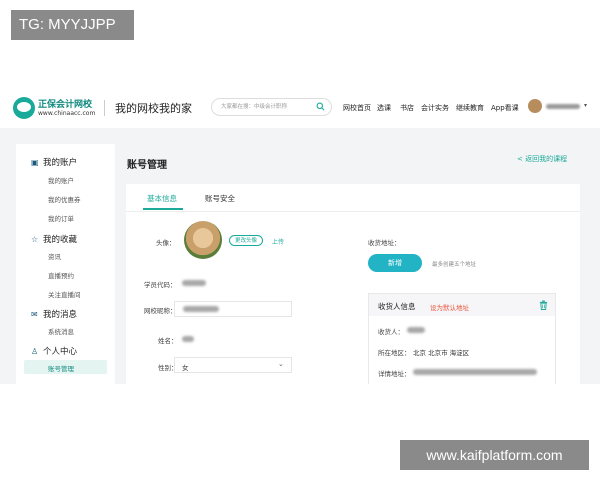  Describe the element at coordinates (61, 275) in the screenshot. I see `sidebar-item-live-reservations: 直播预约` at that location.